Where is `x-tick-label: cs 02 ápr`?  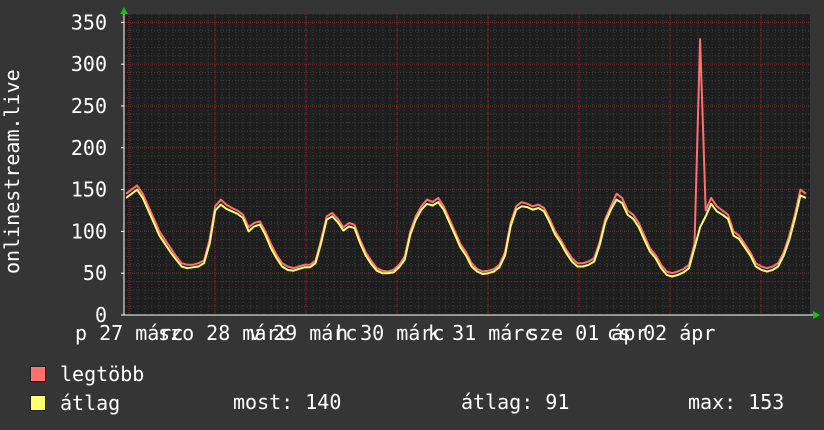
x-tick-label: cs 02 ápr is located at coordinates (661, 333).